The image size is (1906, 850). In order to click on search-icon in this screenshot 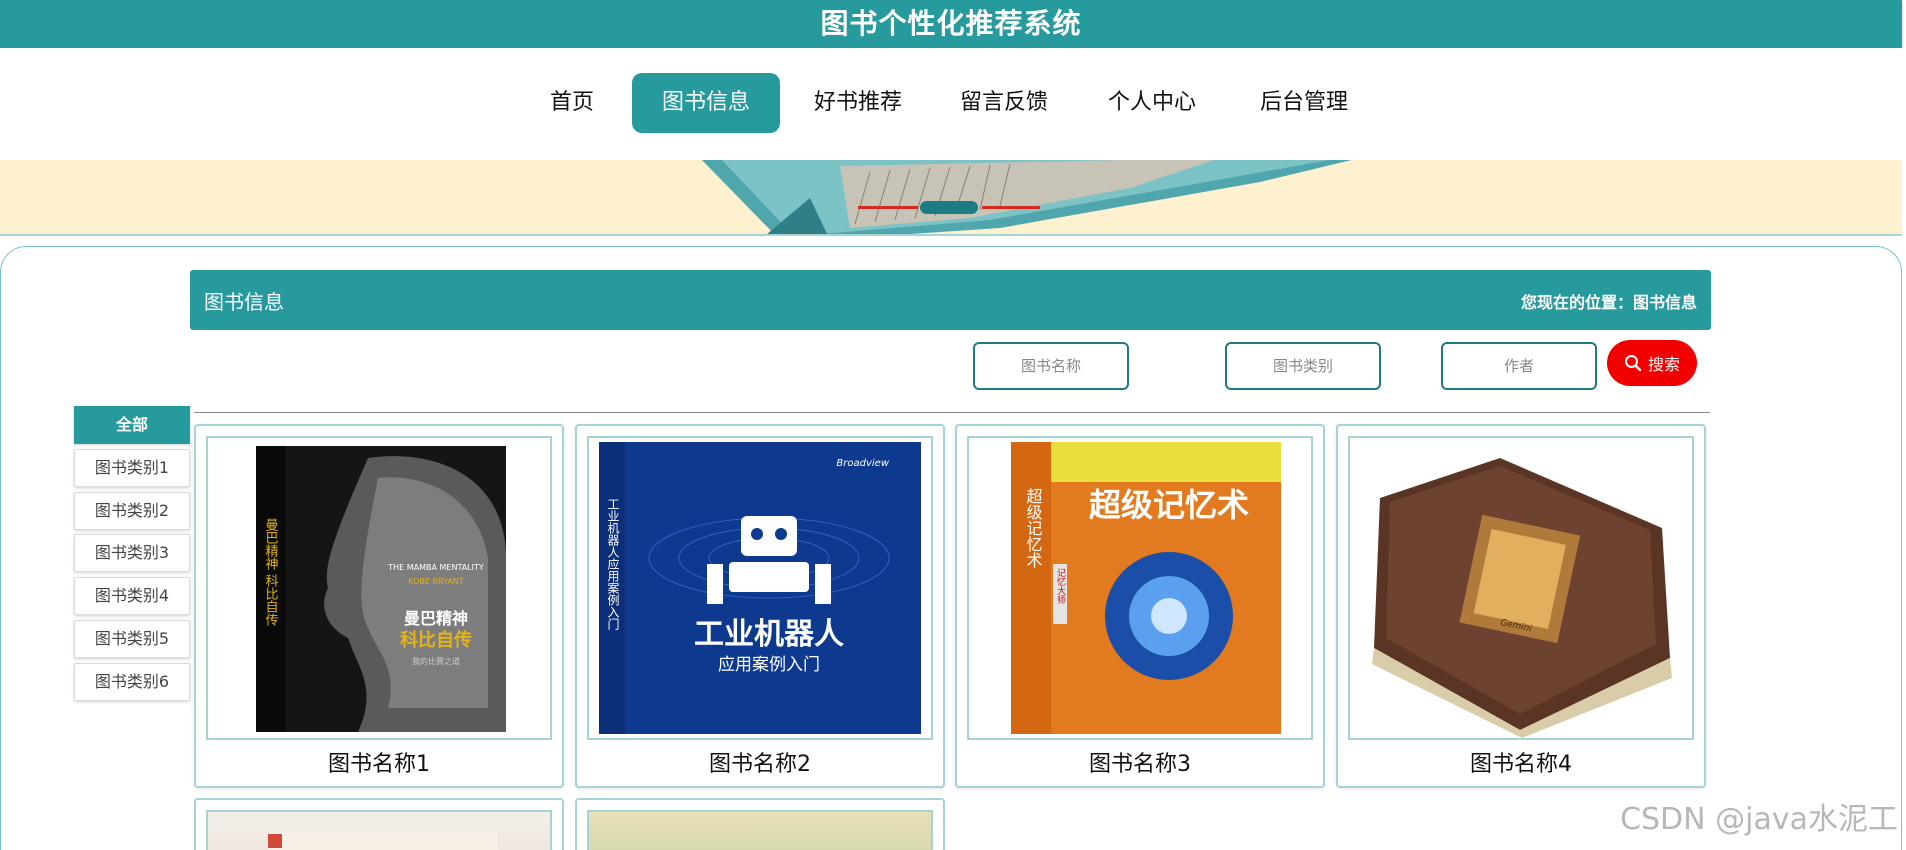, I will do `click(1633, 363)`.